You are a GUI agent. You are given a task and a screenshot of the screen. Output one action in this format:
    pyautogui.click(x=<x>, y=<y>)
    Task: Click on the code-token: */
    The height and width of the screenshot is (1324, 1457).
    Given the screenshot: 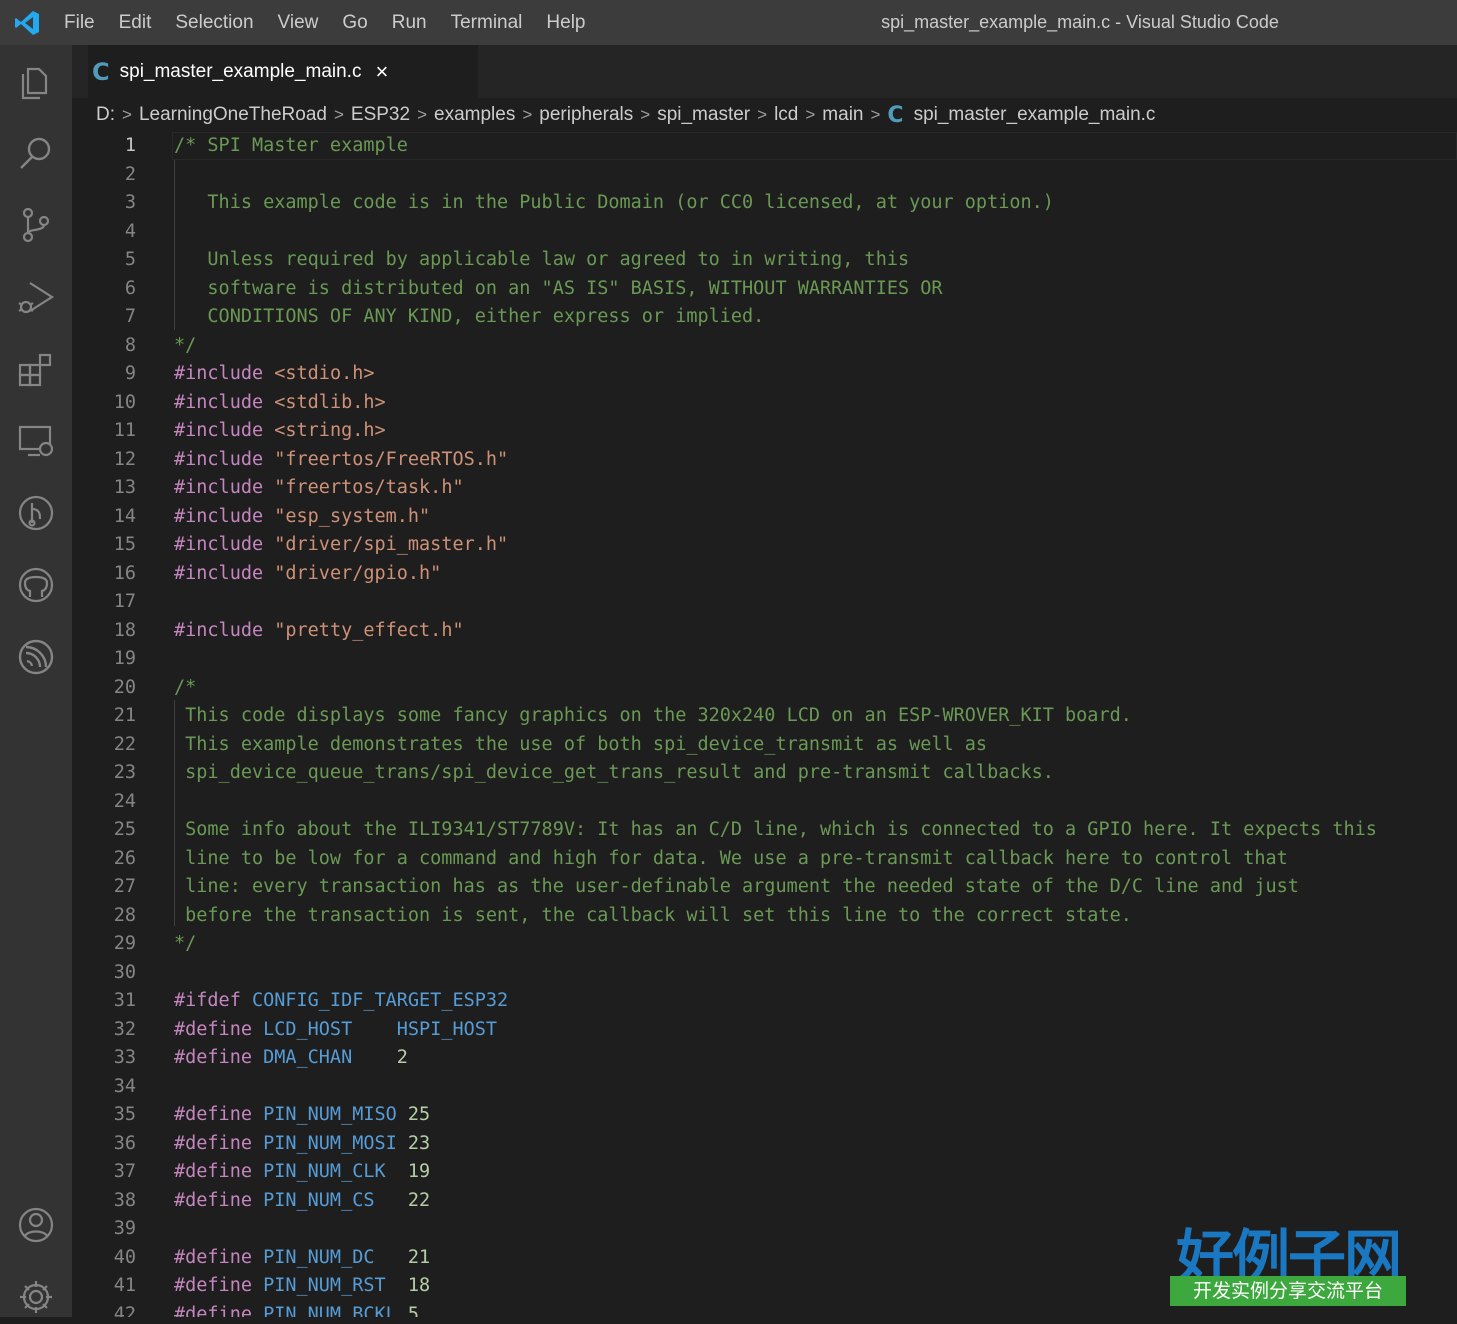 What is the action you would take?
    pyautogui.click(x=185, y=345)
    